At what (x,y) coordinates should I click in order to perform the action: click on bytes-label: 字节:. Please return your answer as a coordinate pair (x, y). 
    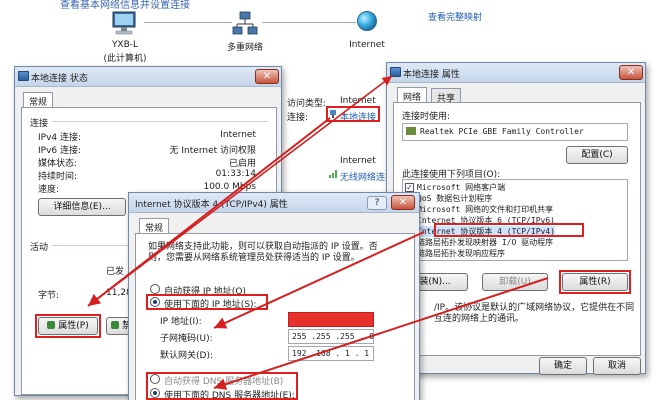
    Looking at the image, I should click on (49, 296).